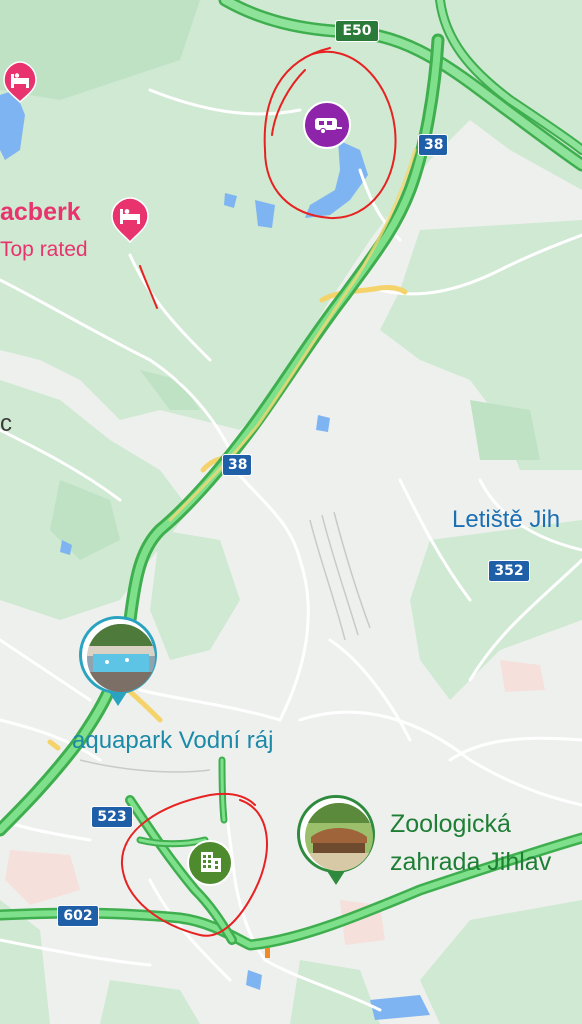 Image resolution: width=582 pixels, height=1024 pixels. What do you see at coordinates (118, 699) in the screenshot?
I see `aquapark-pin-tail` at bounding box center [118, 699].